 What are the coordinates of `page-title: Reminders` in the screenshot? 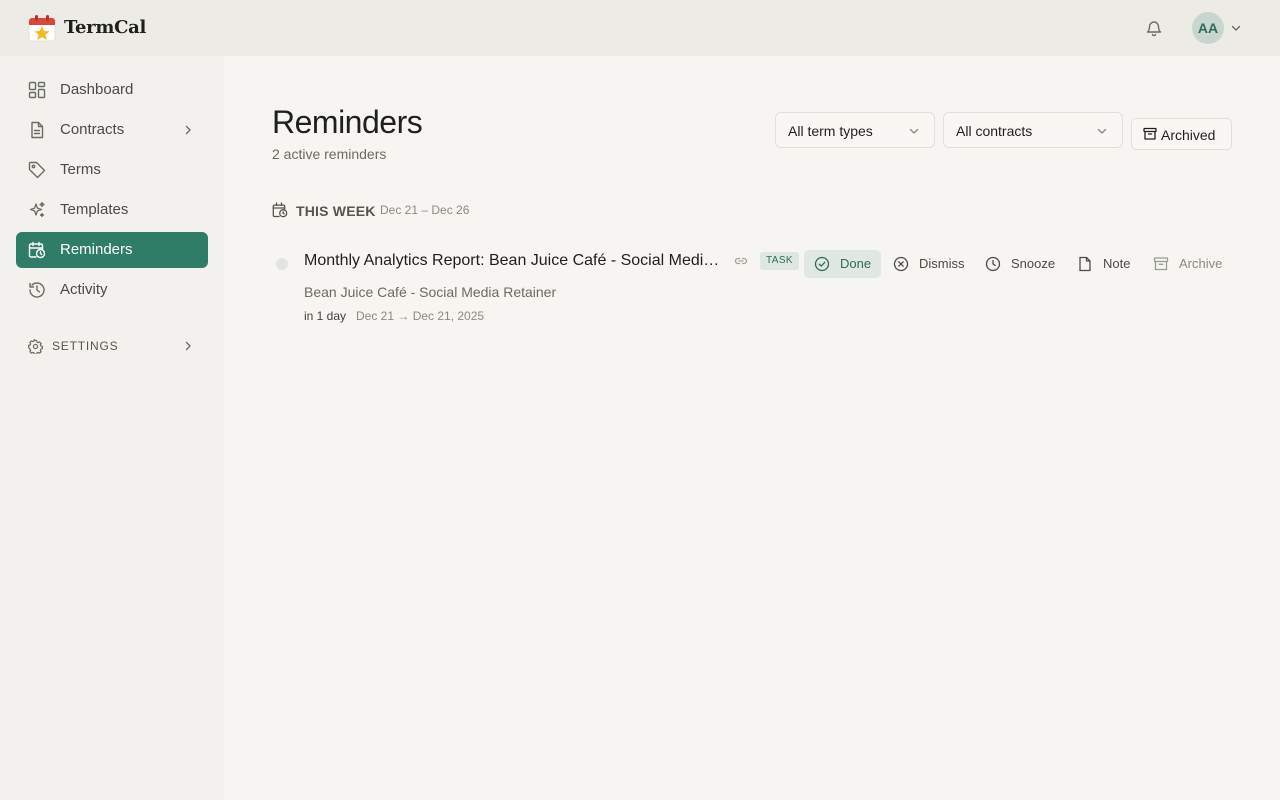 It's located at (347, 122).